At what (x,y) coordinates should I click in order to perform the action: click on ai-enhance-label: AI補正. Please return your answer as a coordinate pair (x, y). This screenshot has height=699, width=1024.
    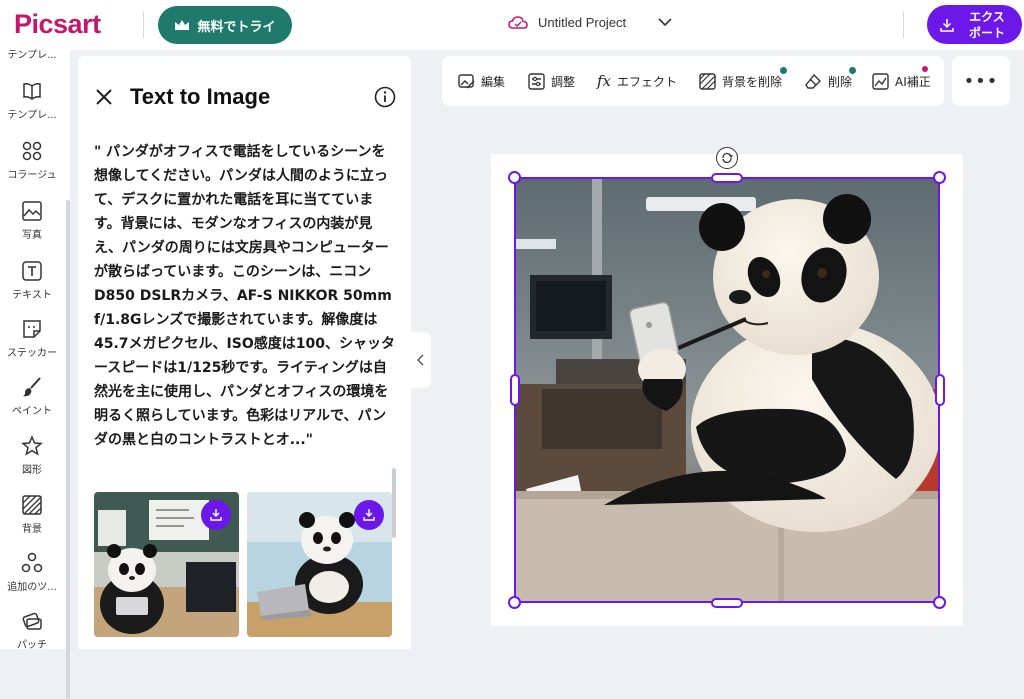
    Looking at the image, I should click on (913, 81).